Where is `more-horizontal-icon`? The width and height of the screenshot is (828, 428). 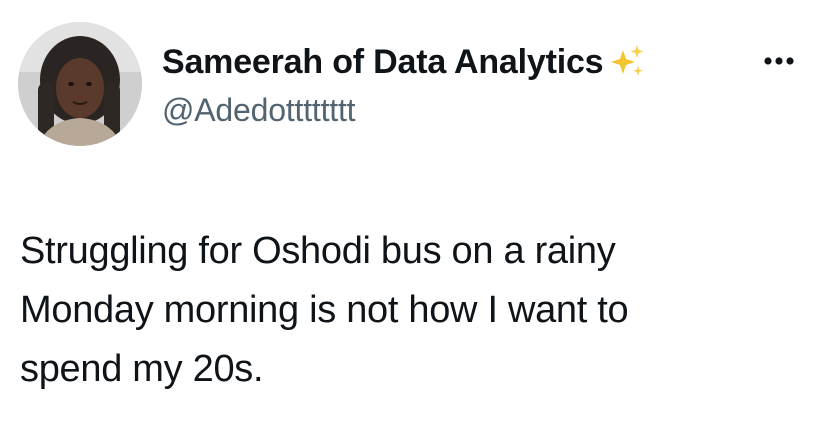
more-horizontal-icon is located at coordinates (779, 61).